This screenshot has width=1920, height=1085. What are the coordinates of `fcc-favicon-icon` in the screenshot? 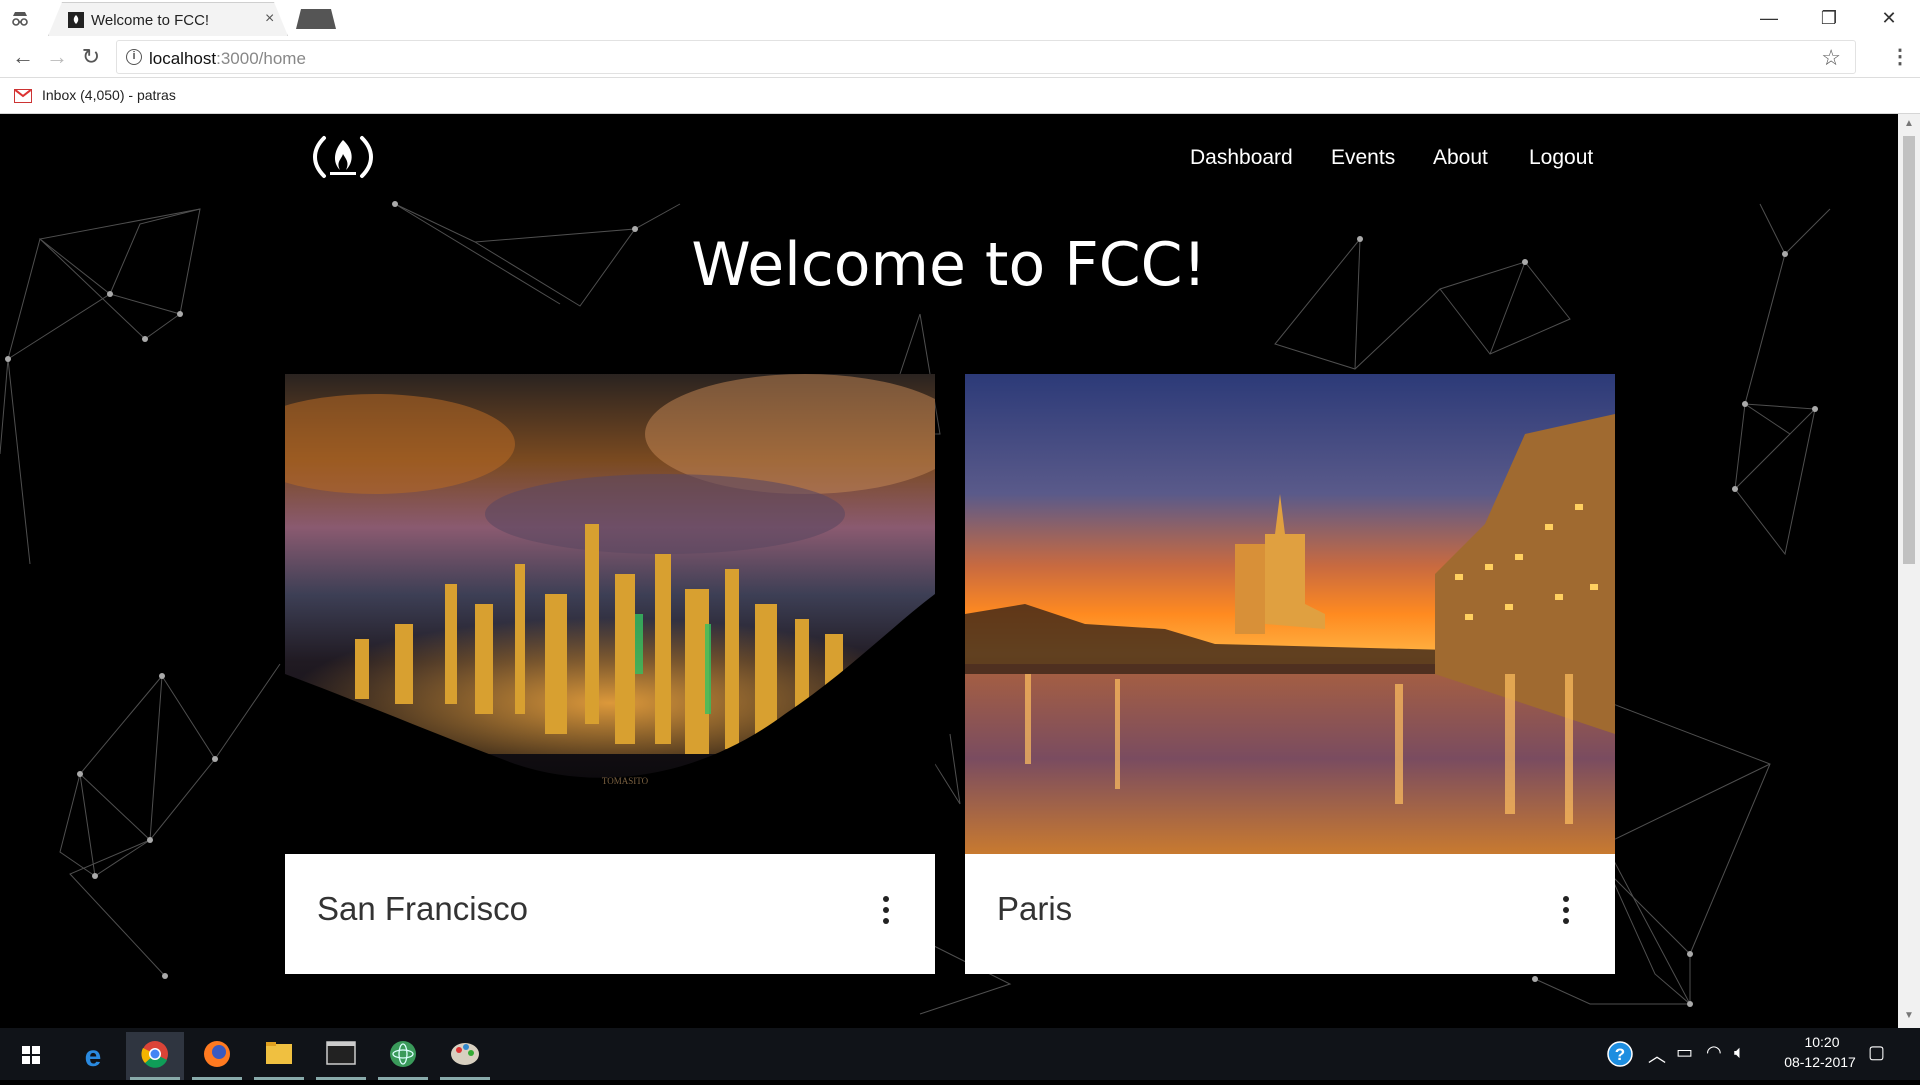 It's located at (76, 20).